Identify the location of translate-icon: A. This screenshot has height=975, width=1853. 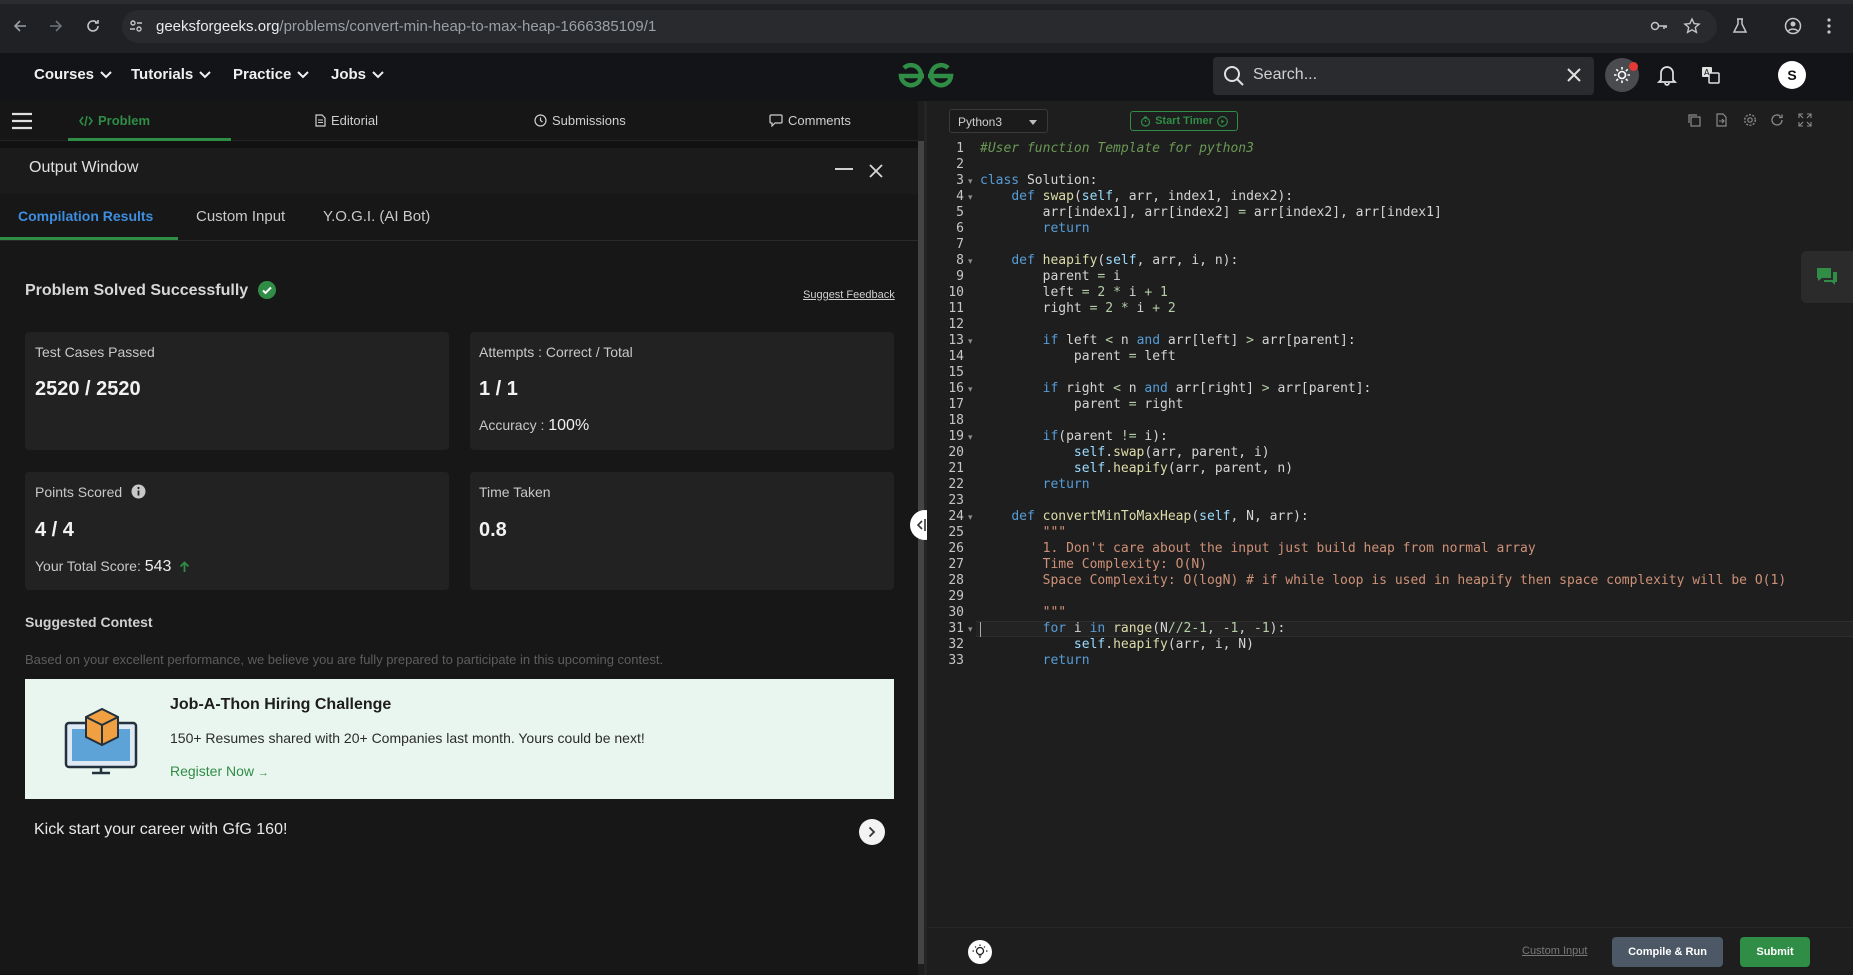
(1710, 75).